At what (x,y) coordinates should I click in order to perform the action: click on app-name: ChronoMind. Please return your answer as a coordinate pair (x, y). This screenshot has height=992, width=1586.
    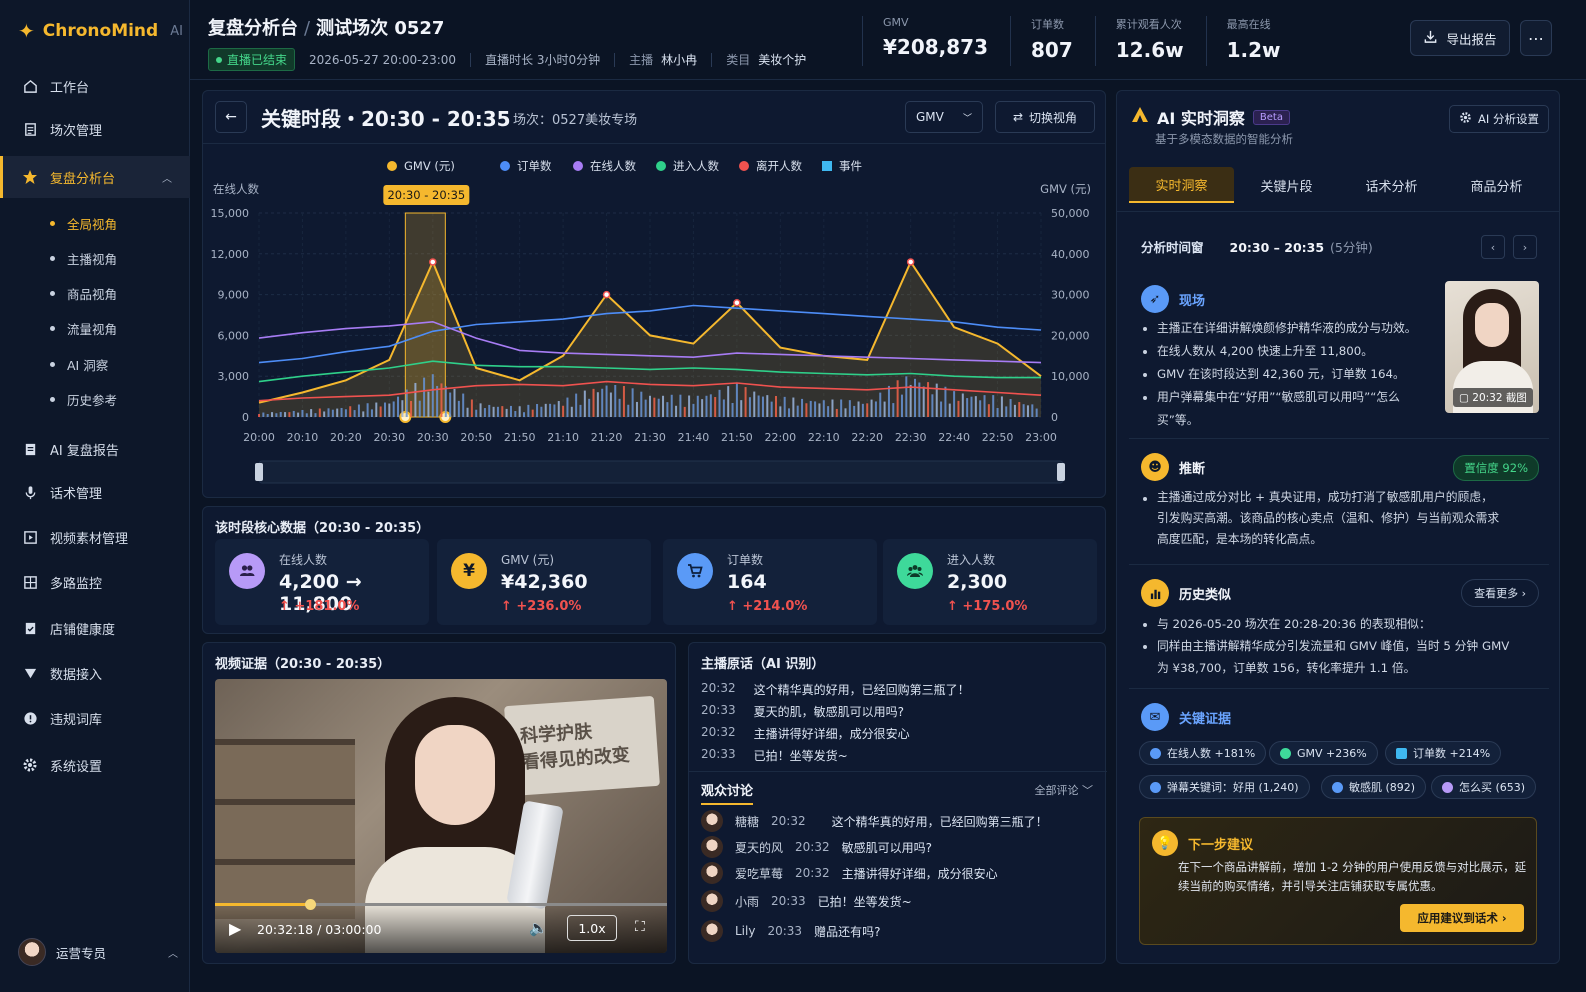
    Looking at the image, I should click on (100, 31).